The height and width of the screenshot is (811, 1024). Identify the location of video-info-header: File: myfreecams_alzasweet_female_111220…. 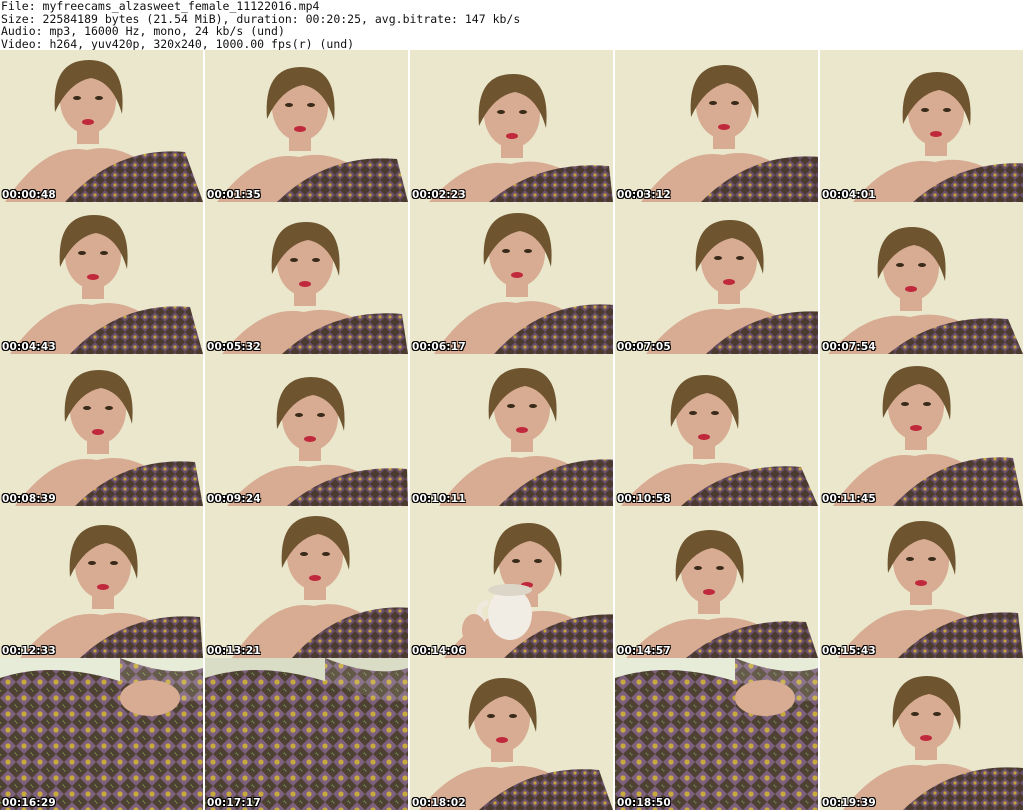
(512, 25).